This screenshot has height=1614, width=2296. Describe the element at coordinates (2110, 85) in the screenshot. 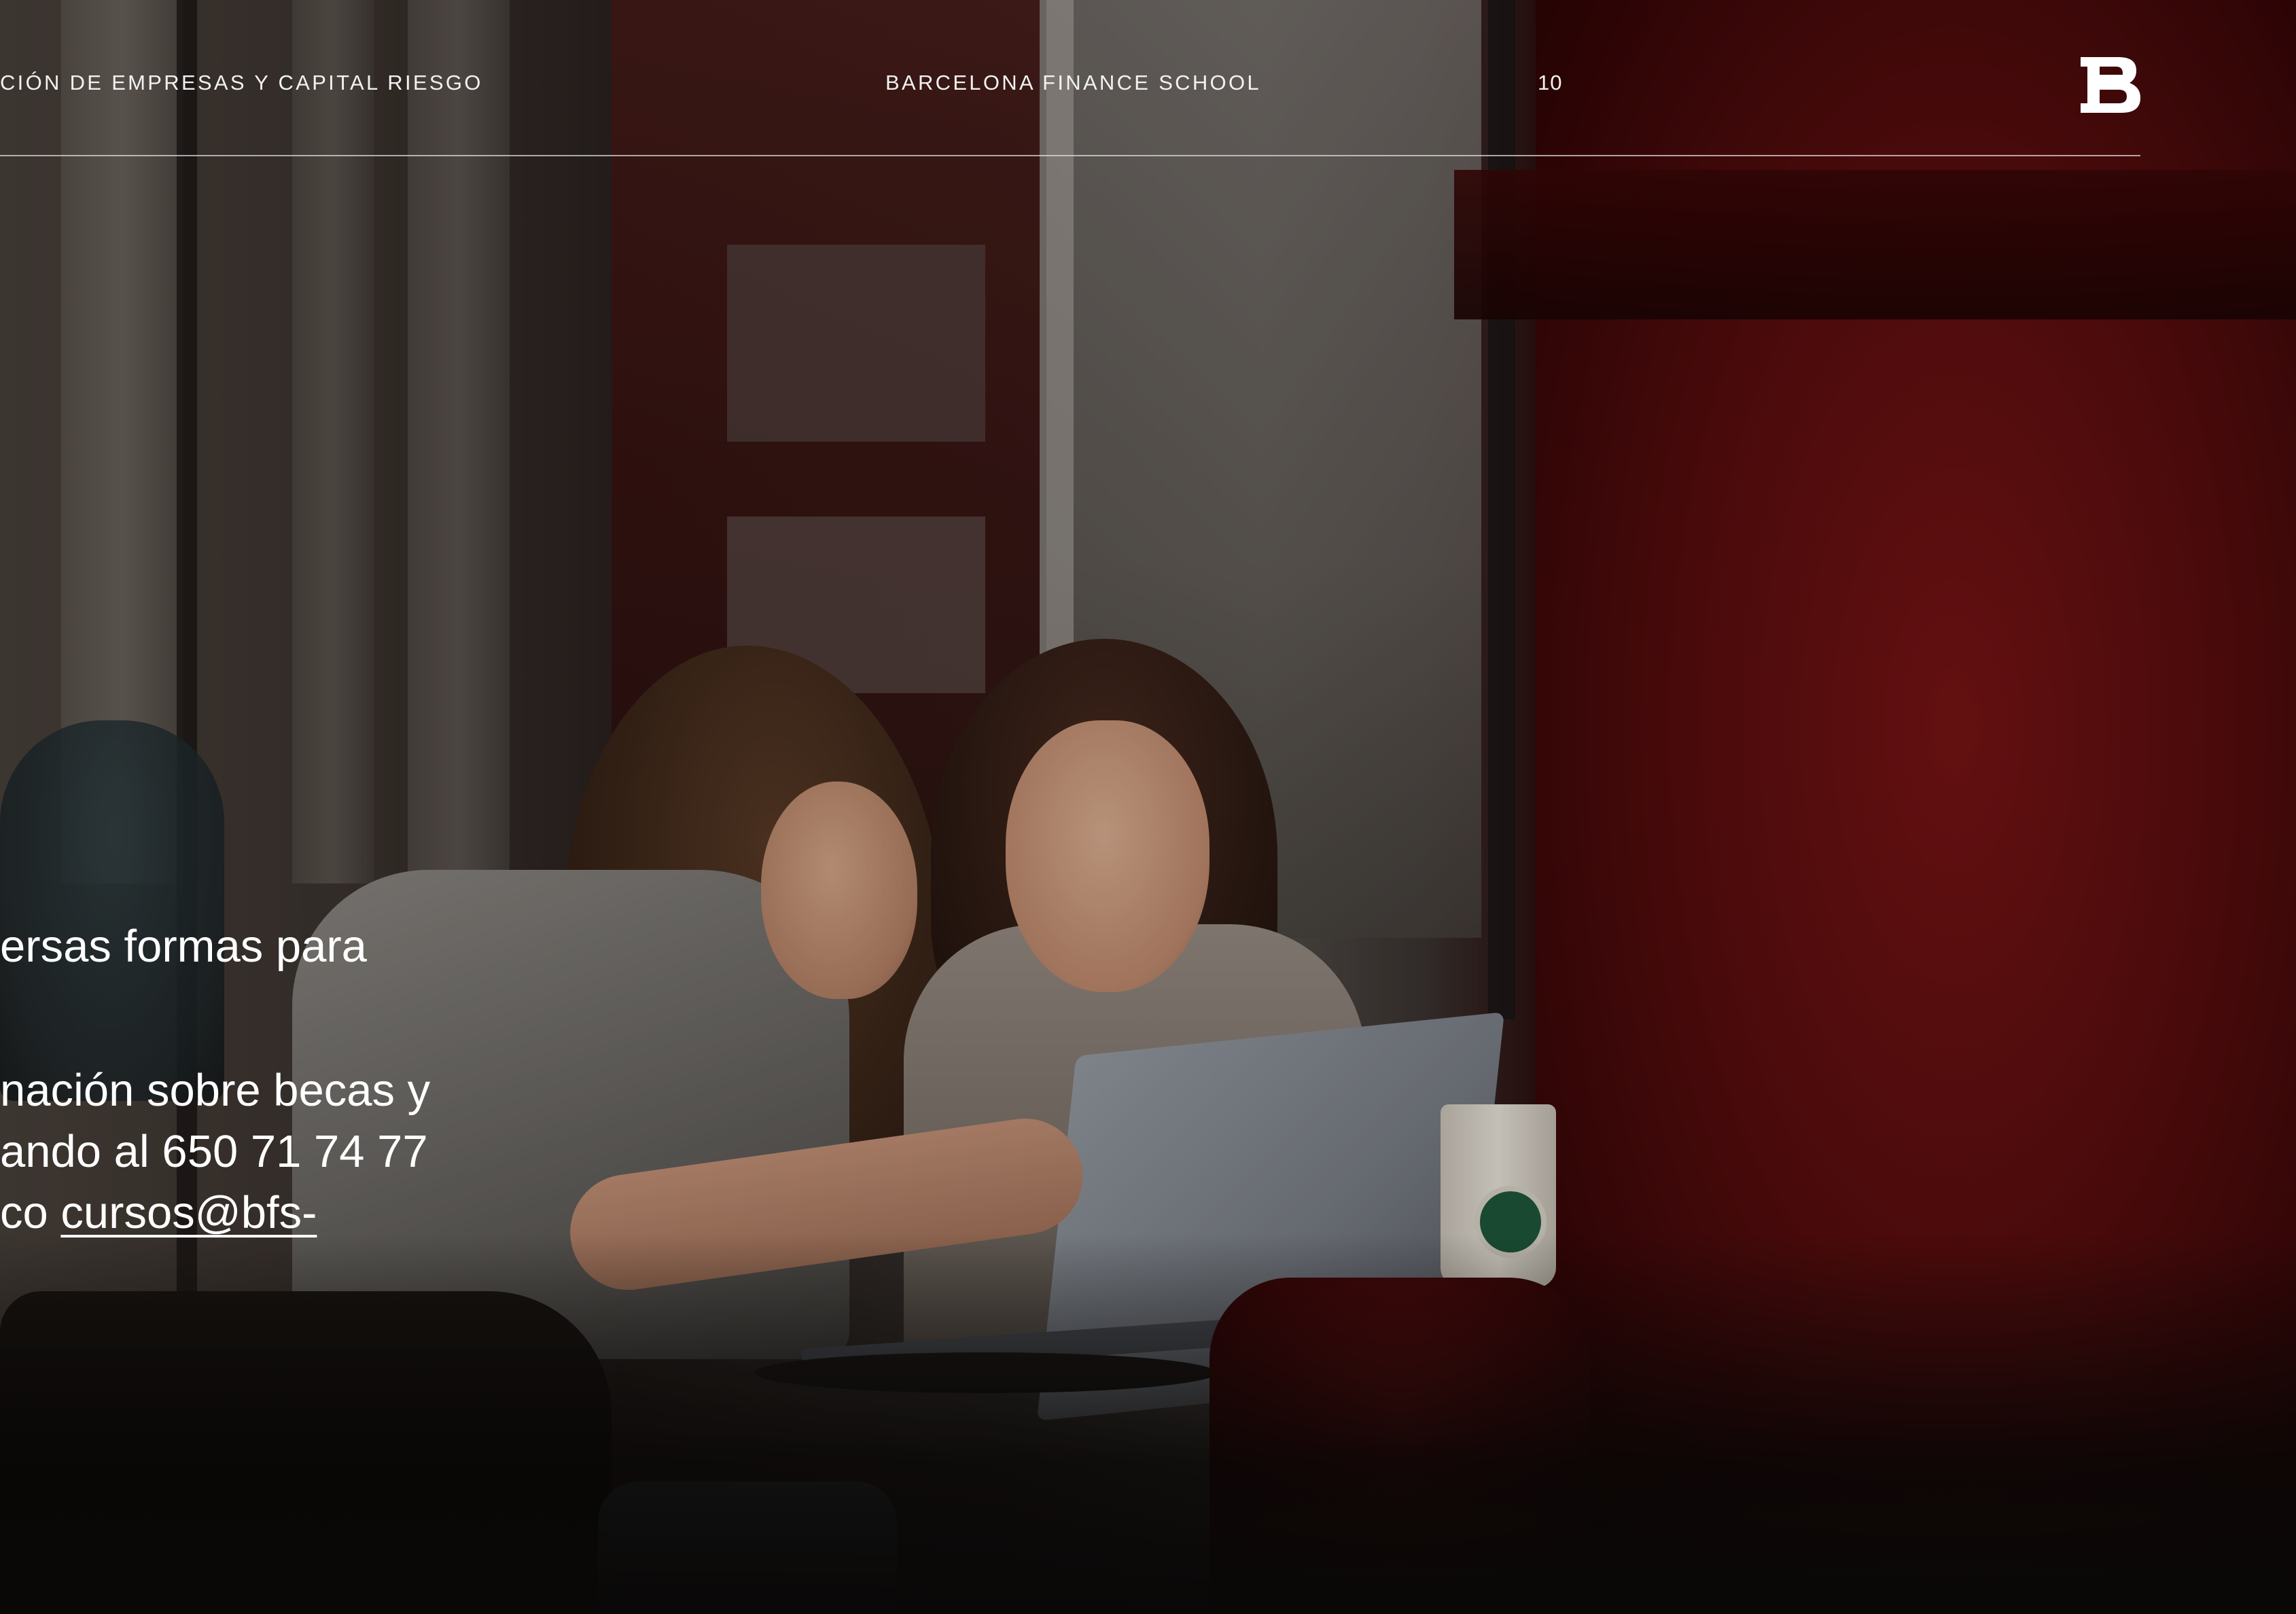

I see `bfs-logo-icon` at that location.